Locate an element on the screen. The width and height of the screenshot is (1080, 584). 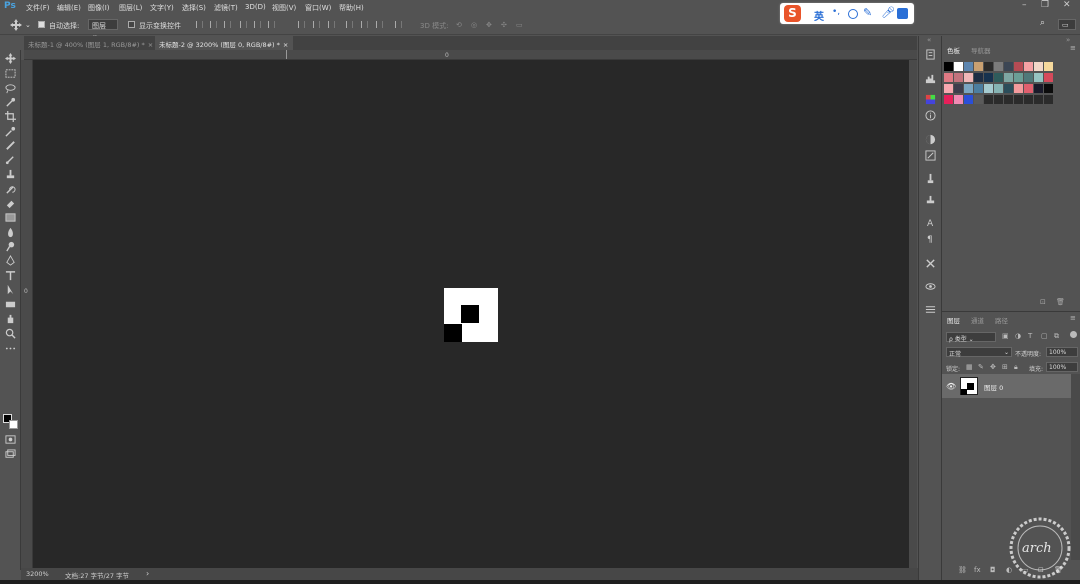
auto-select-checkbox is located at coordinates (41, 24).